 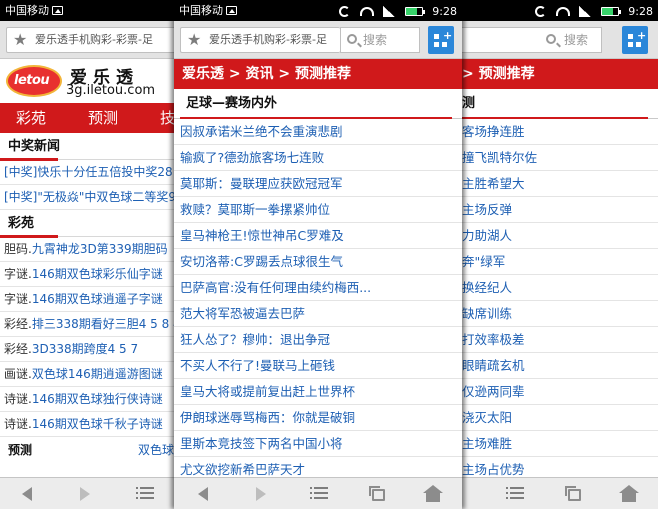 What do you see at coordinates (34, 81) in the screenshot?
I see `site-logo: letou` at bounding box center [34, 81].